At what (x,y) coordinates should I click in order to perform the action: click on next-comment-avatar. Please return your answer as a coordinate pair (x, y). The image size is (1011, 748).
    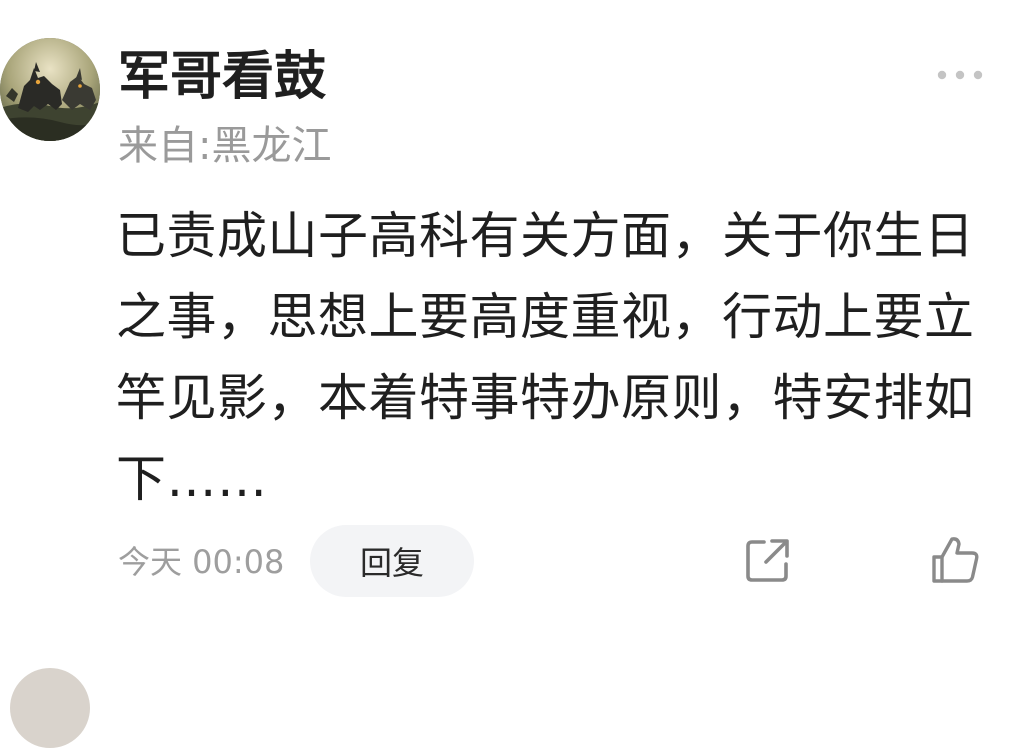
    Looking at the image, I should click on (50, 708).